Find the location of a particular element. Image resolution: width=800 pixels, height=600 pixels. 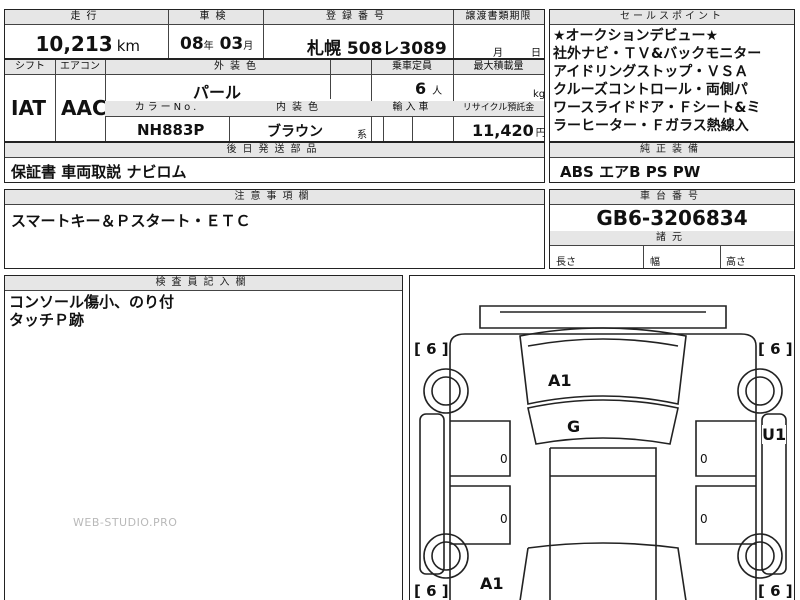

selling-point-line: アイドリングストップ・ＶＳＡ is located at coordinates (651, 72).